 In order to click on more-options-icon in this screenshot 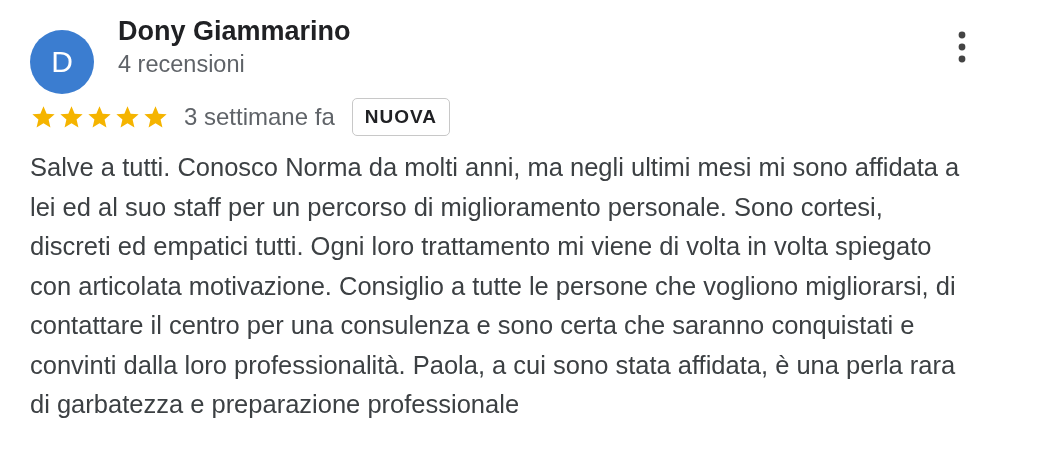, I will do `click(962, 47)`.